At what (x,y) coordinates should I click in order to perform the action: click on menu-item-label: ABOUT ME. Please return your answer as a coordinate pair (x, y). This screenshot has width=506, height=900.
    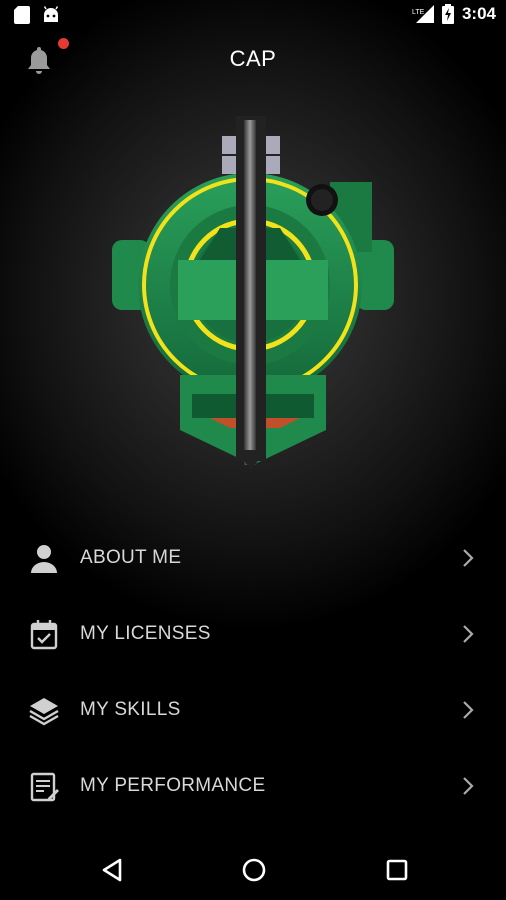
    Looking at the image, I should click on (131, 557).